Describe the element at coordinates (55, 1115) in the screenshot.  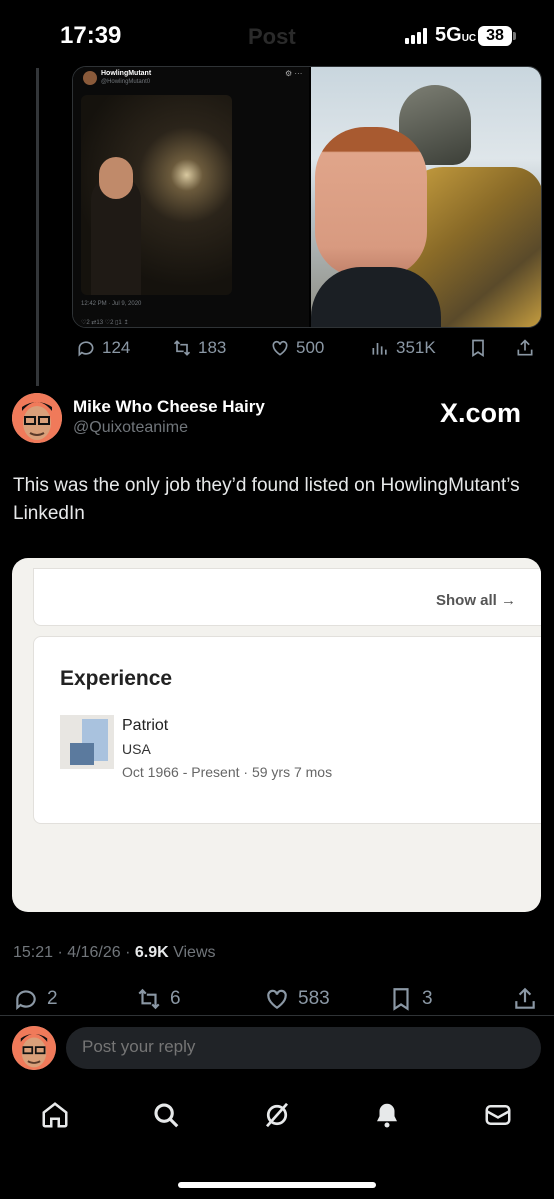
I see `home-icon` at that location.